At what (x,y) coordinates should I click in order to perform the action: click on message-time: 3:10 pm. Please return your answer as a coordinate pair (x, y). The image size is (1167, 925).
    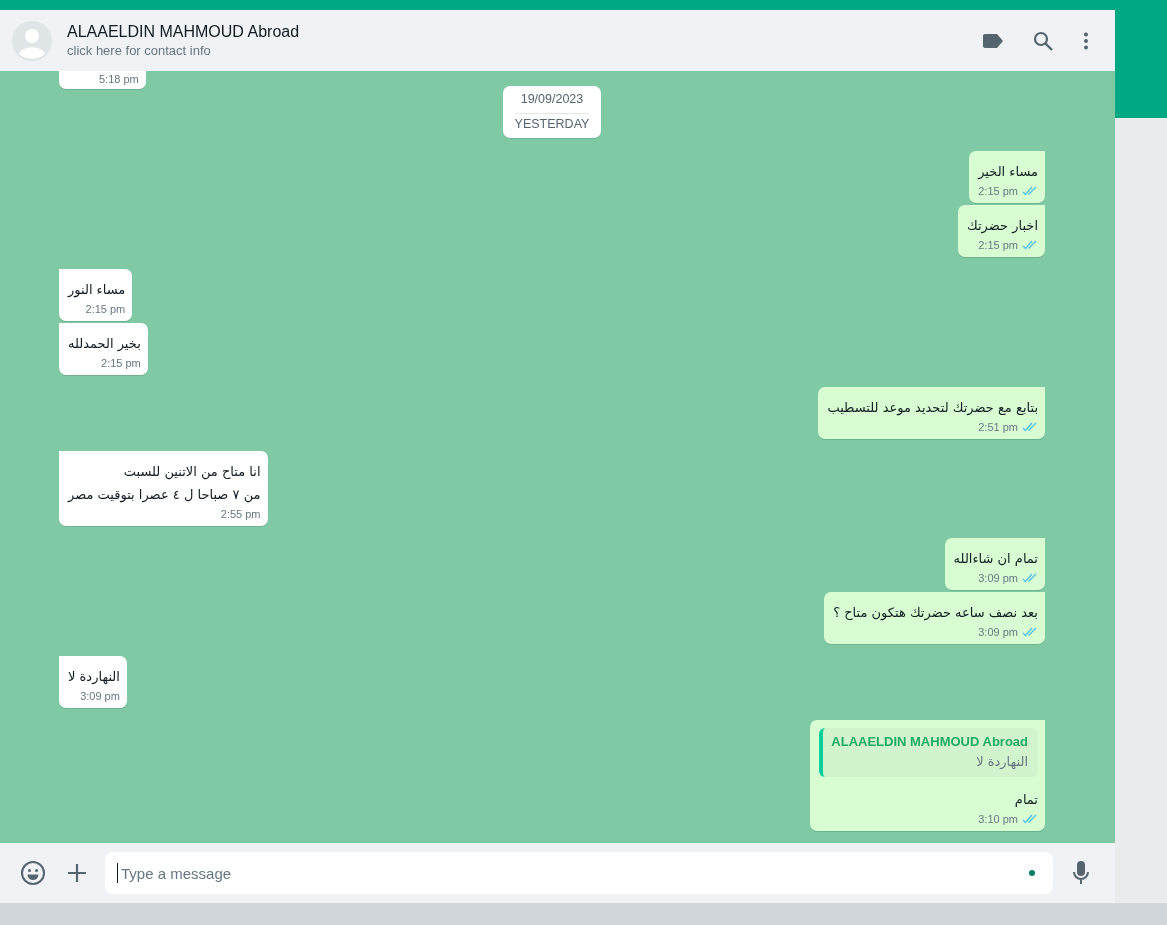
    Looking at the image, I should click on (998, 819).